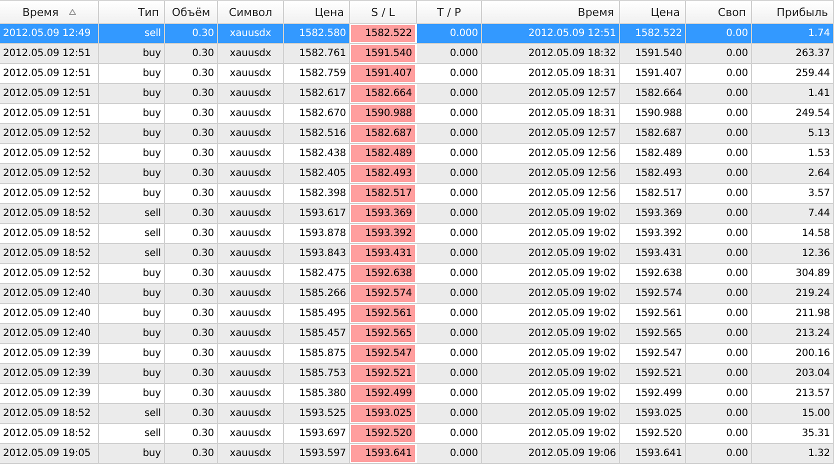 This screenshot has height=466, width=834. I want to click on table-row: 2012.05.09 18:52 sell 0.30 xauusdx 1593.697 1592.520 0.000 2012.05.09 19:02 1592.520 0.00 35.31, so click(417, 434).